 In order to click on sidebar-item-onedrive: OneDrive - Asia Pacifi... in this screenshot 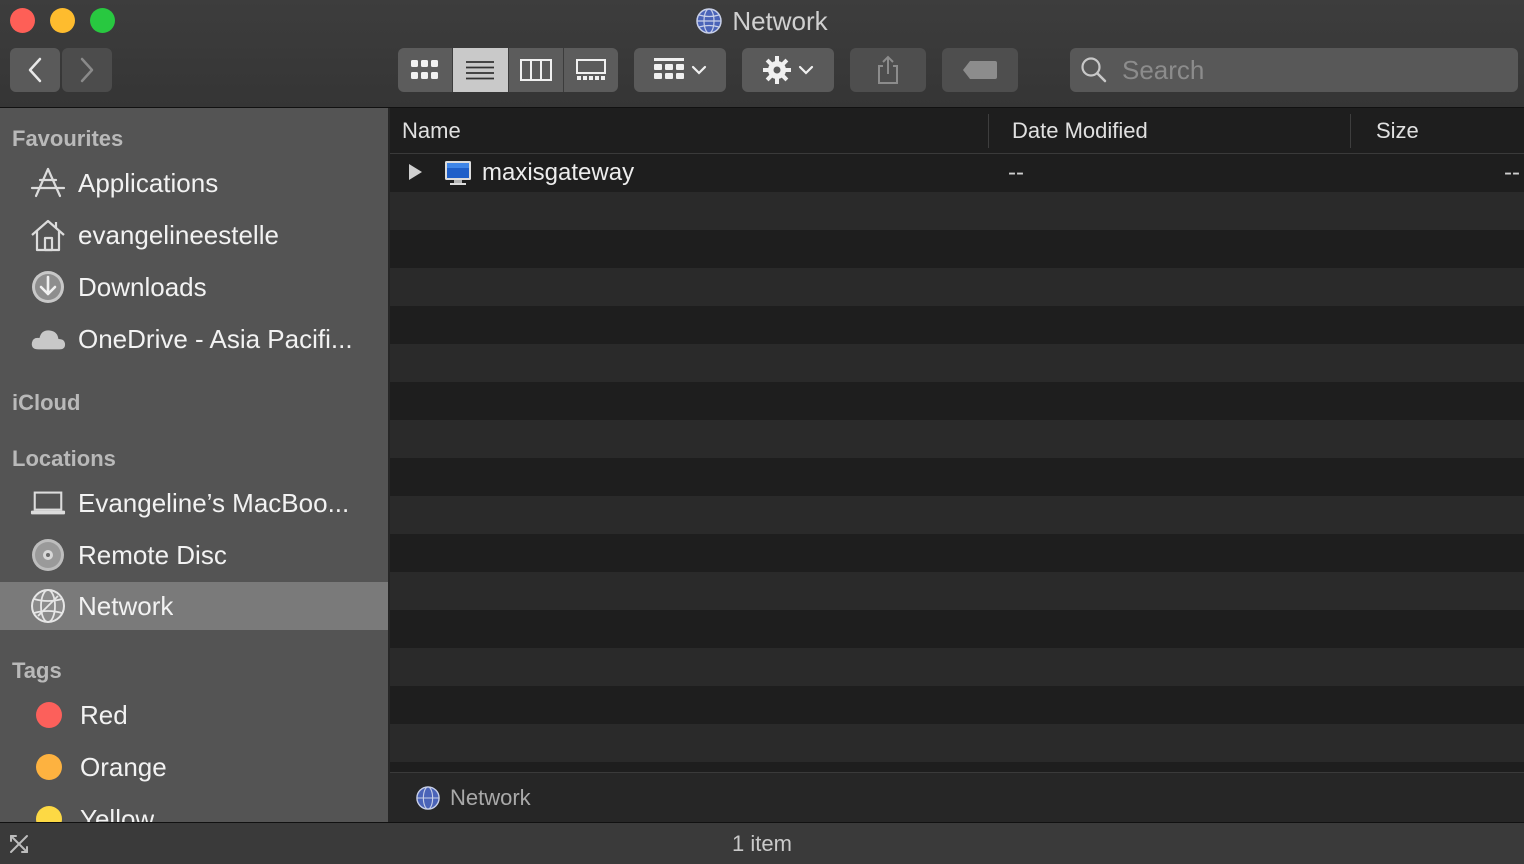, I will do `click(194, 339)`.